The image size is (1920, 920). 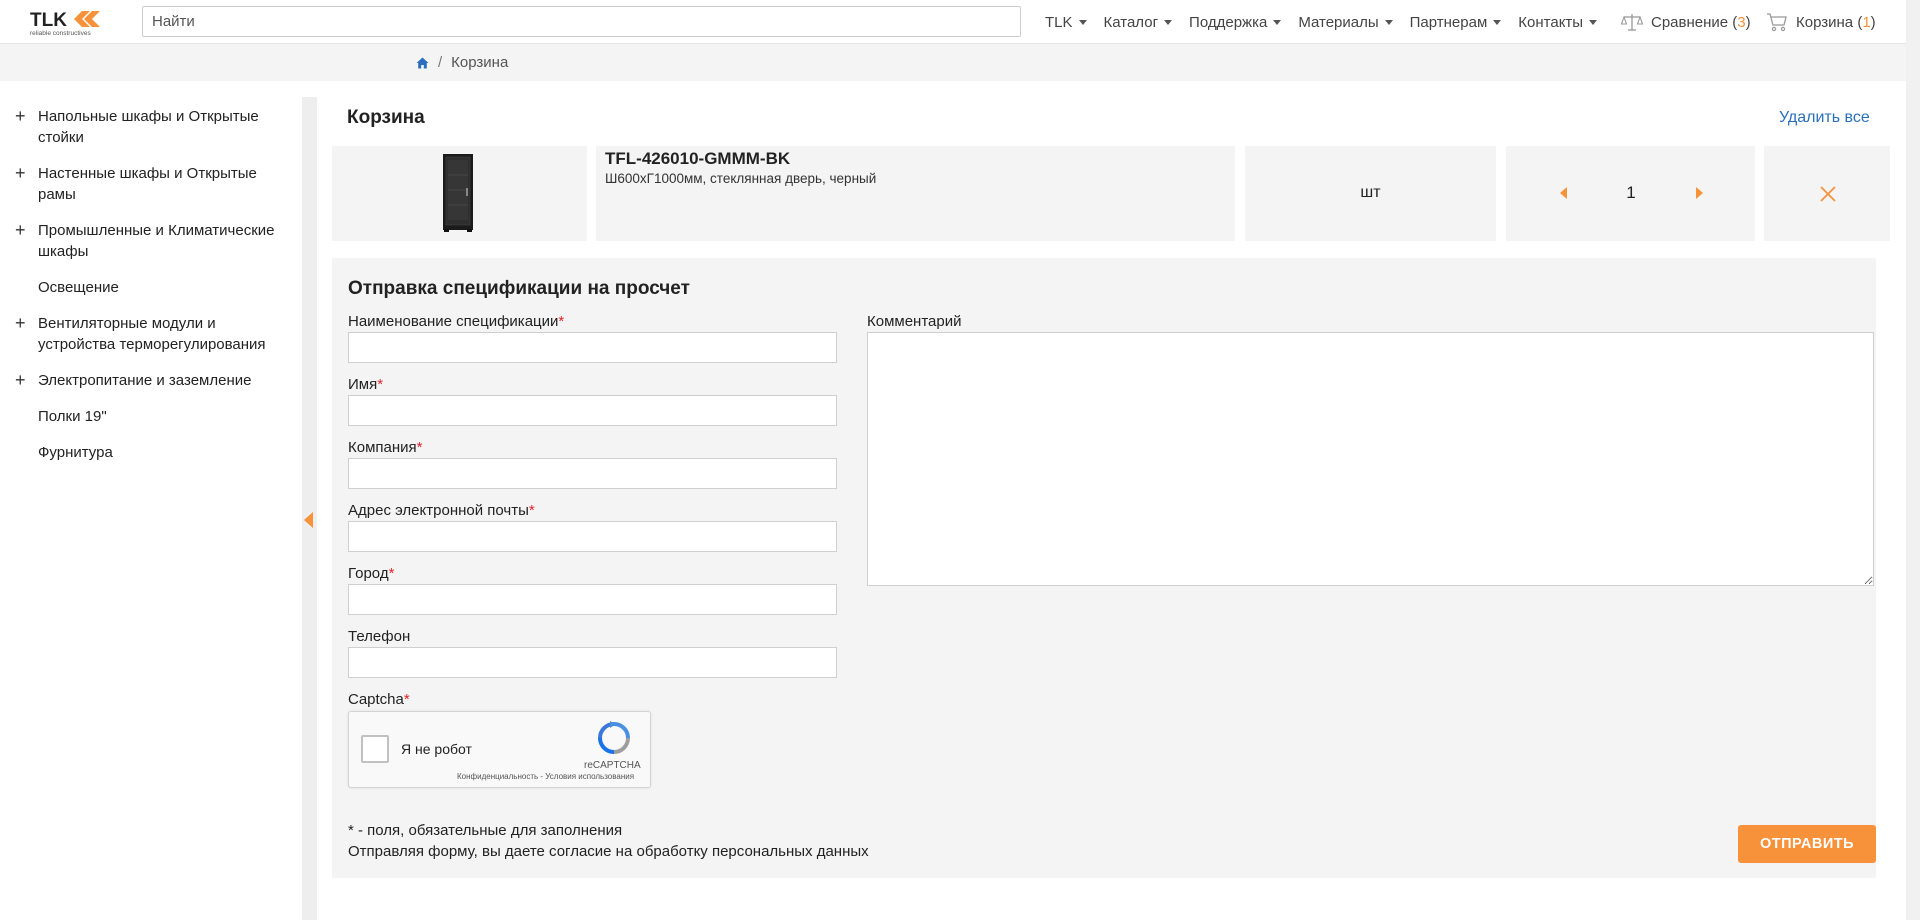 I want to click on spec-name-label-text: Наименование спецификации, so click(x=453, y=321).